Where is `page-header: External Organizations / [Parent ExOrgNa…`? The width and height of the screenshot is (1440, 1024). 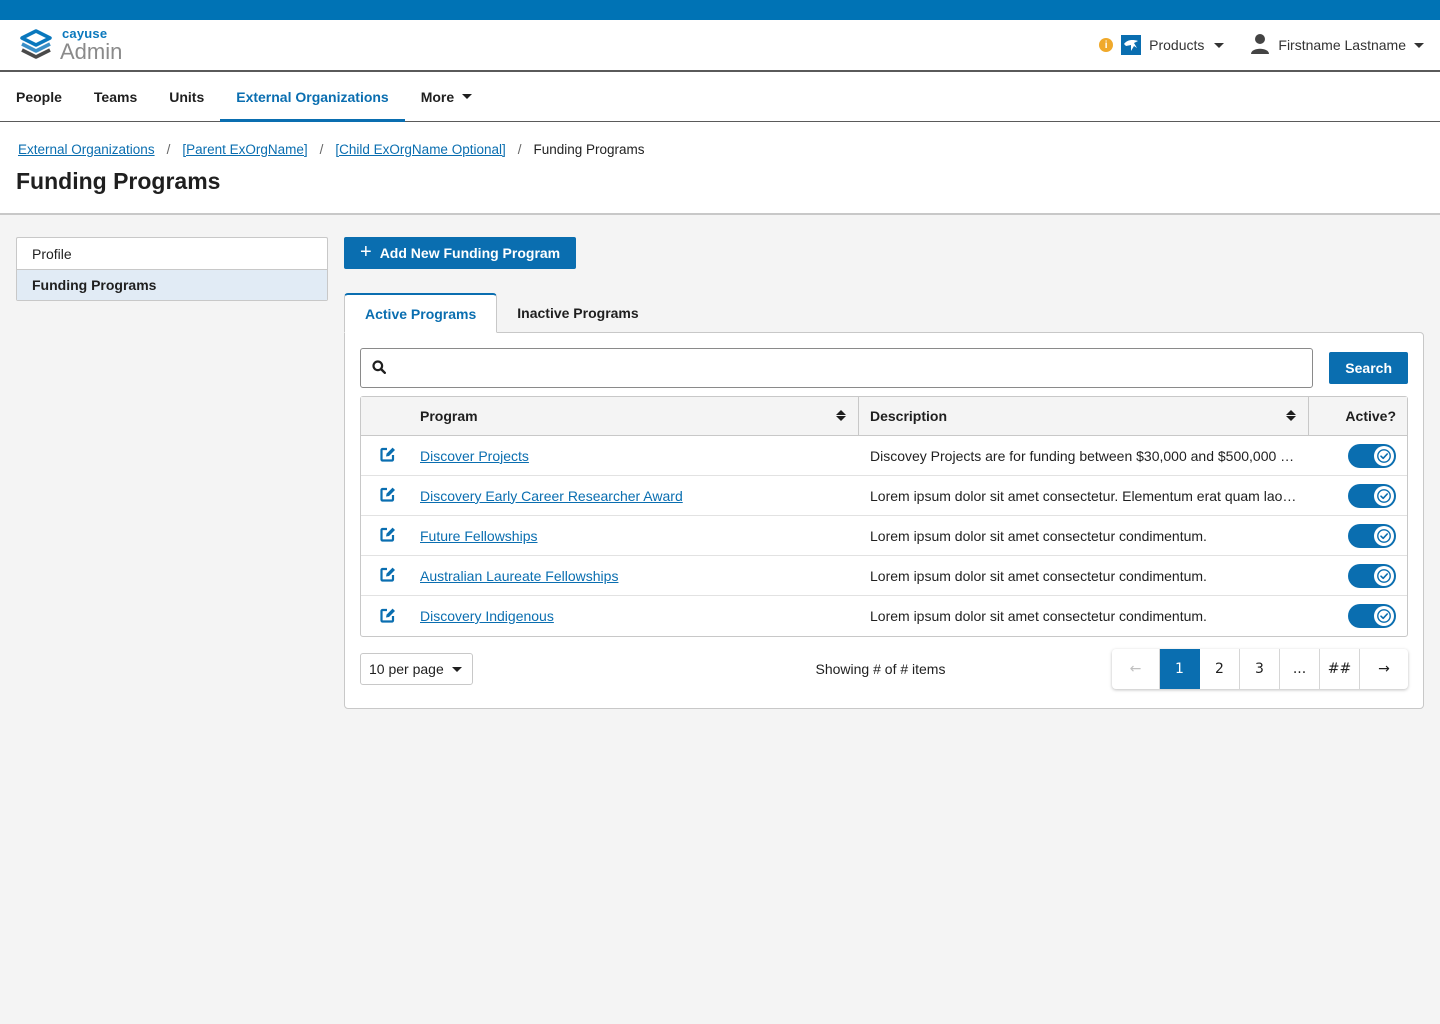 page-header: External Organizations / [Parent ExOrgNa… is located at coordinates (720, 168).